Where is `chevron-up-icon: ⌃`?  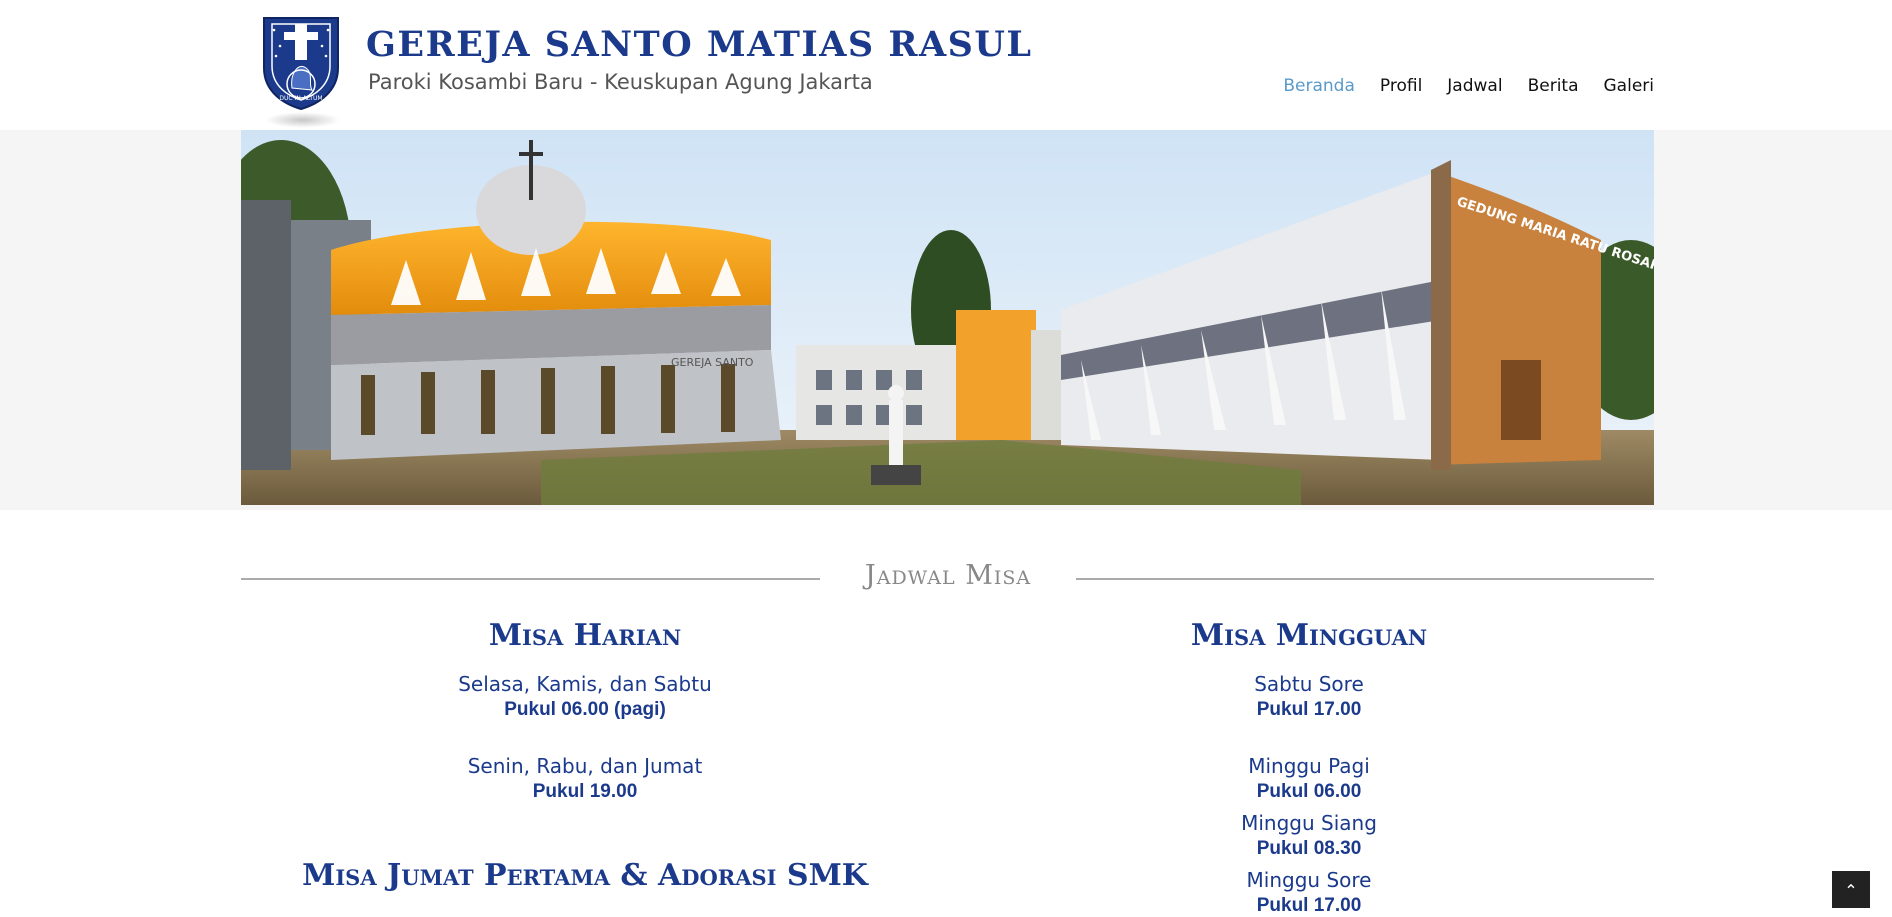
chevron-up-icon: ⌃ is located at coordinates (1851, 890).